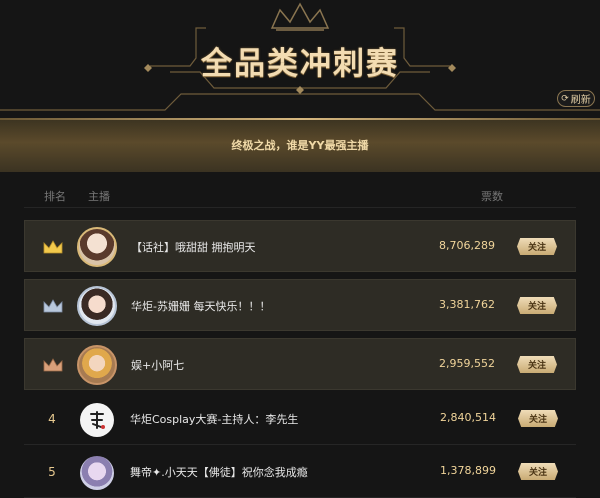 The width and height of the screenshot is (600, 498). What do you see at coordinates (157, 365) in the screenshot?
I see `host-name: 娱+小阿七` at bounding box center [157, 365].